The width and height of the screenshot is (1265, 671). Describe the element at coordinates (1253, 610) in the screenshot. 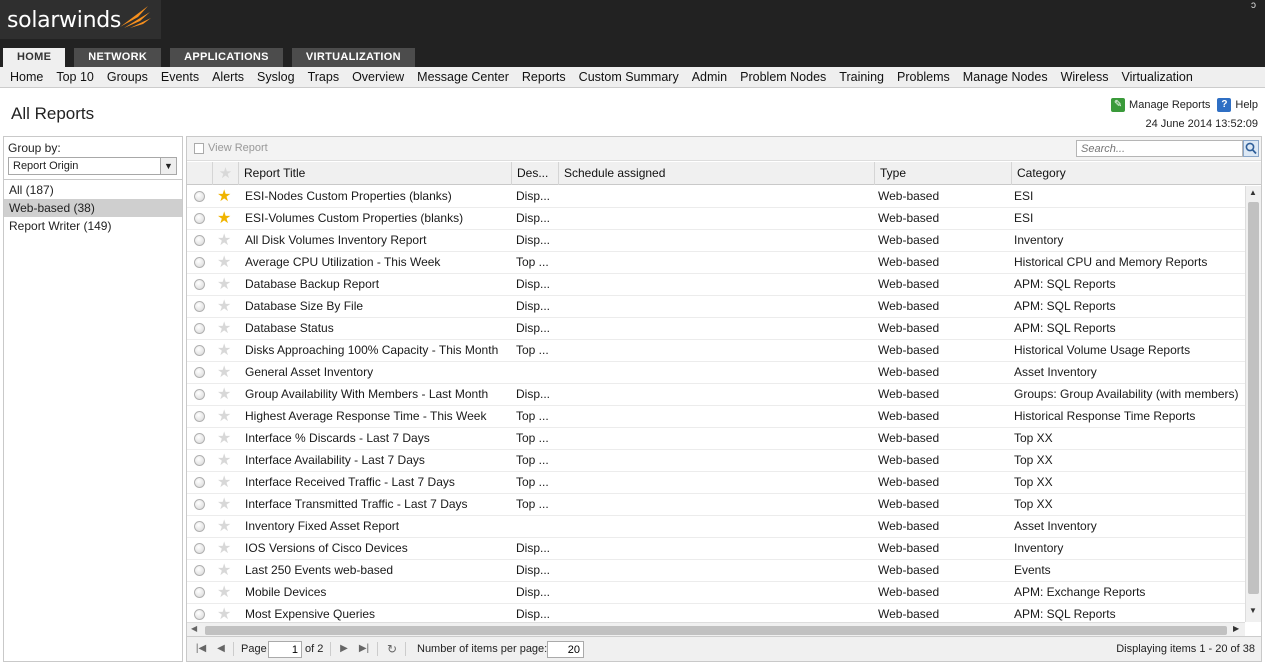

I see `scroll-down-icon: ▼` at that location.